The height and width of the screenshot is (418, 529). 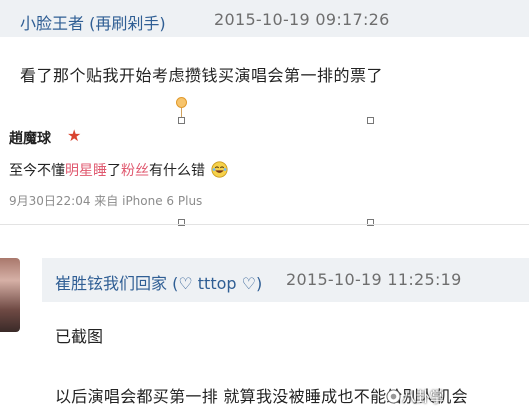 I want to click on reply-username: 小脸王者 (再刷剁手), so click(x=93, y=22).